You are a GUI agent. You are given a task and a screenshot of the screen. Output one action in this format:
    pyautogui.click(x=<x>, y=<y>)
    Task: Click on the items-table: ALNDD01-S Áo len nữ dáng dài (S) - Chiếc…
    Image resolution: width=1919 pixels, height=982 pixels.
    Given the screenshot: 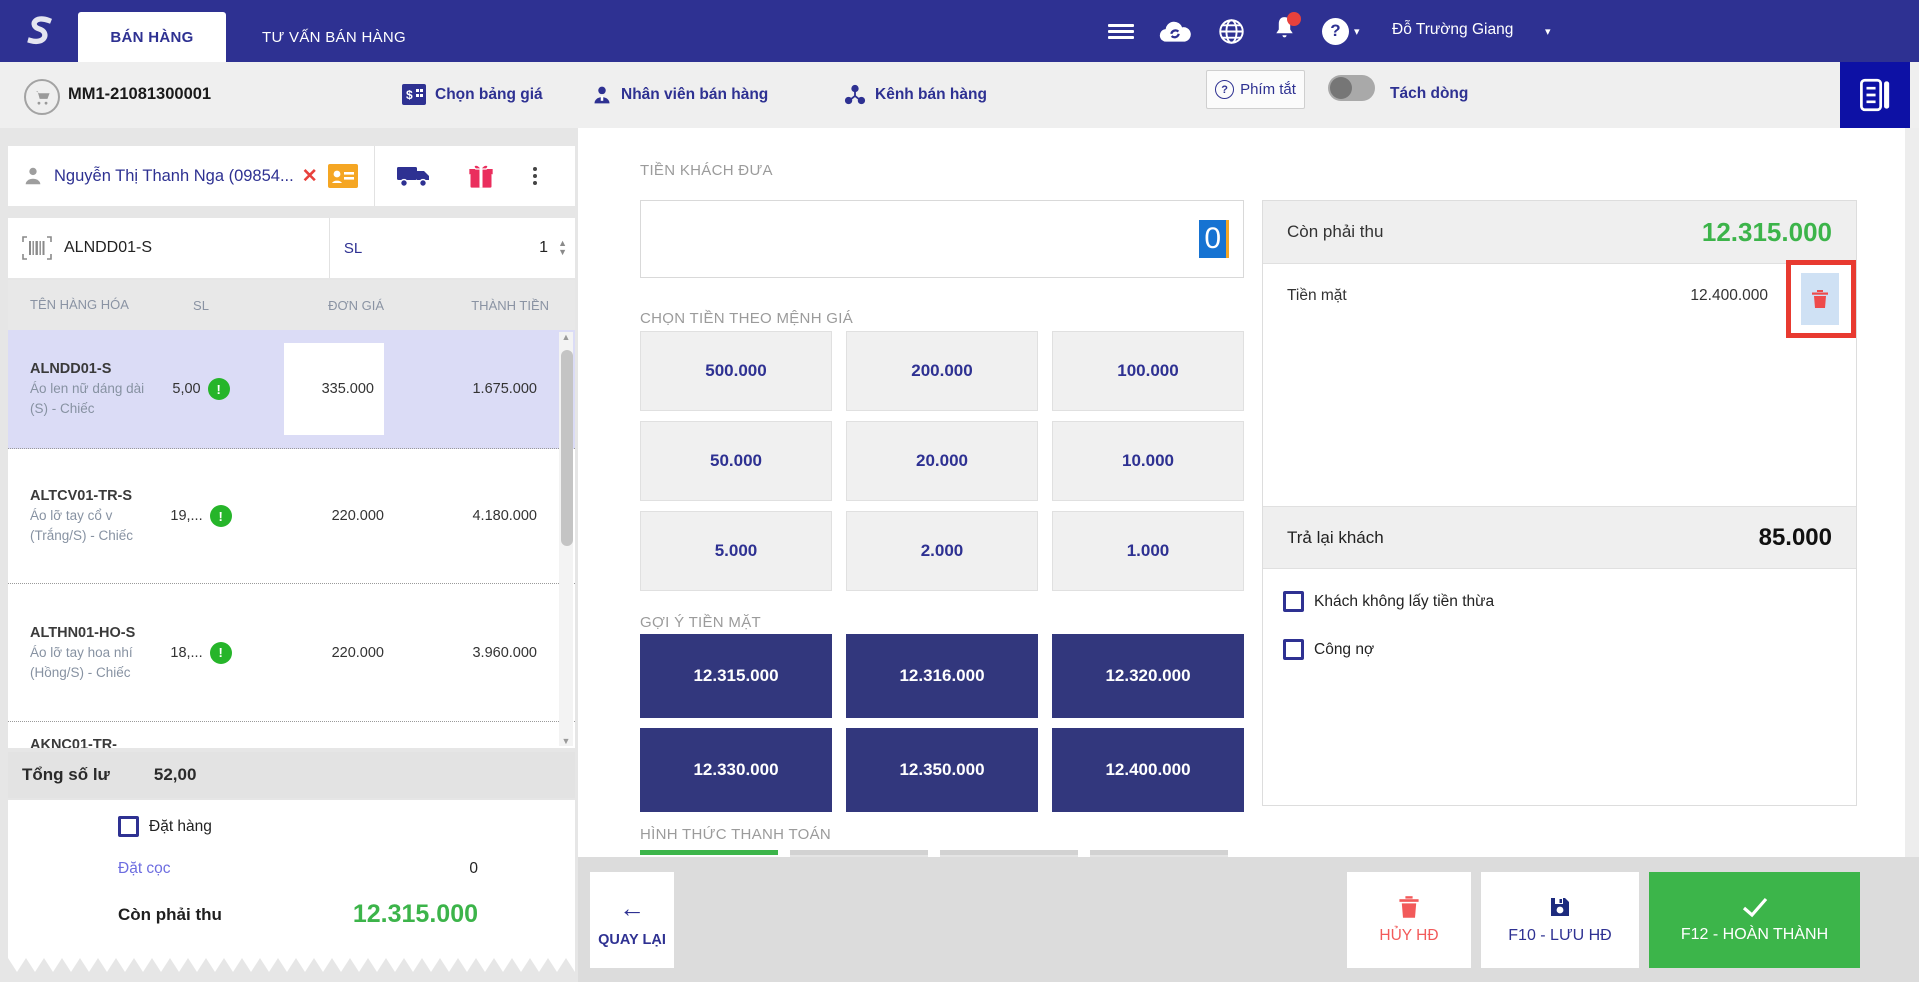 What is the action you would take?
    pyautogui.click(x=291, y=539)
    